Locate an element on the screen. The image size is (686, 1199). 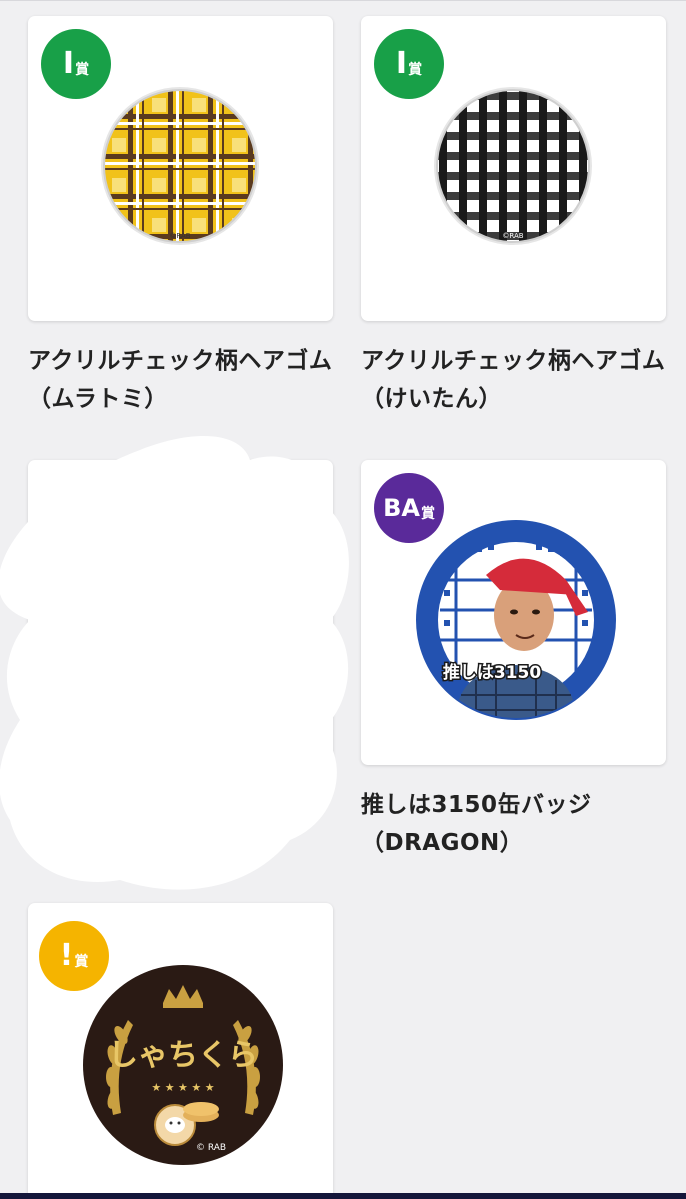
prize-card-muratomi: I賞 ©RAB is located at coordinates (180, 168).